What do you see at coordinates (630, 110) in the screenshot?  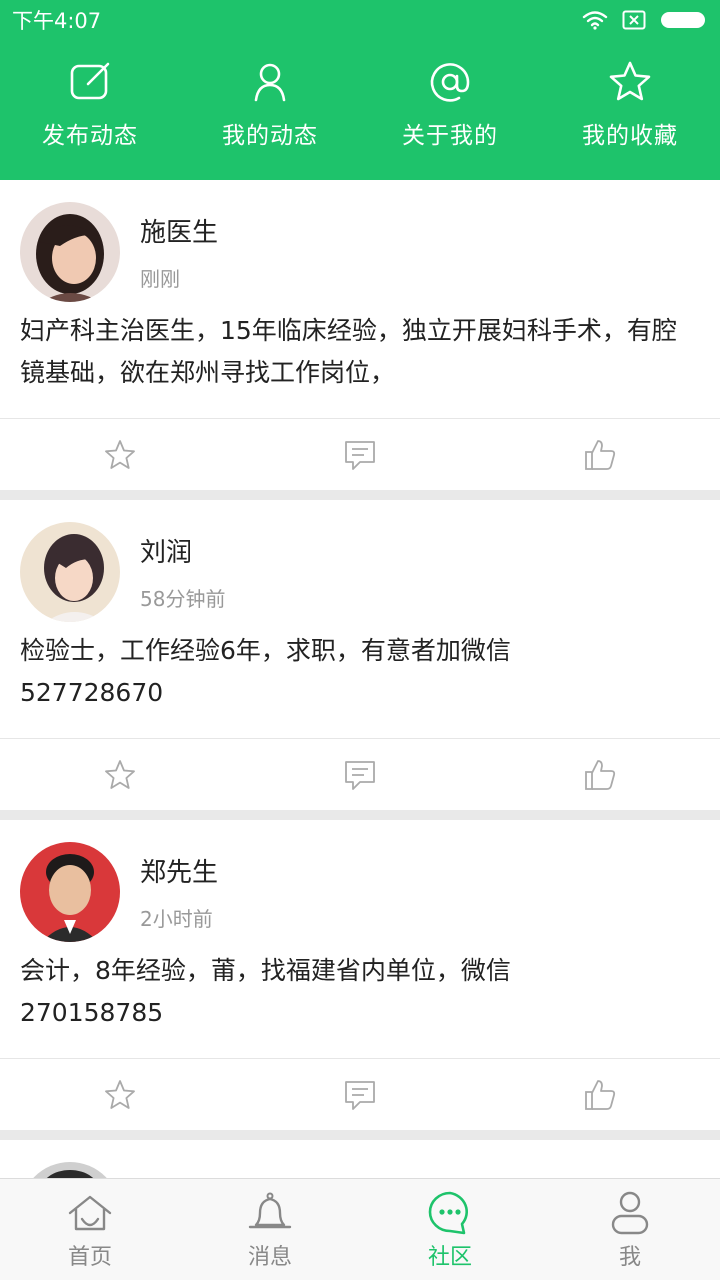 I see `my-favorites-button: 我的收藏` at bounding box center [630, 110].